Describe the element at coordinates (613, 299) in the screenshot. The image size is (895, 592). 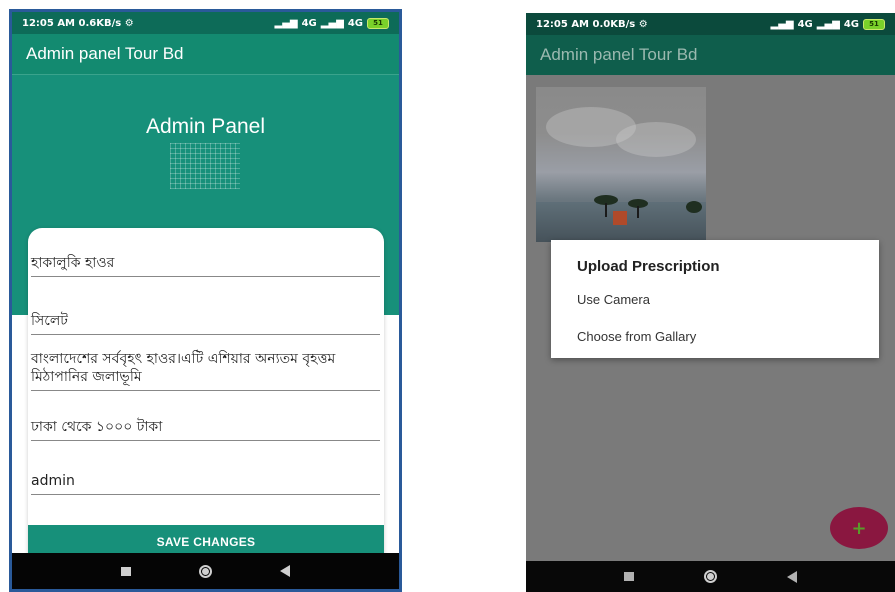
I see `use-camera-option: Use Camera` at that location.